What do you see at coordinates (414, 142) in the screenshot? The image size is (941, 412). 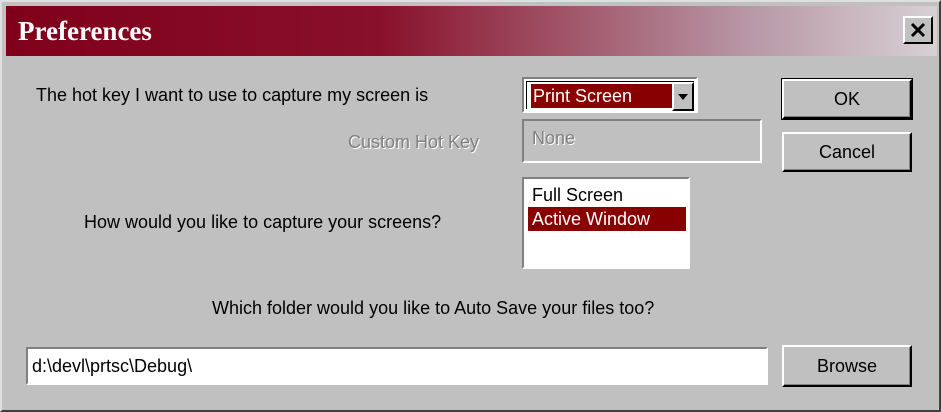 I see `custom-hotkey-label: Custom Hot Key` at bounding box center [414, 142].